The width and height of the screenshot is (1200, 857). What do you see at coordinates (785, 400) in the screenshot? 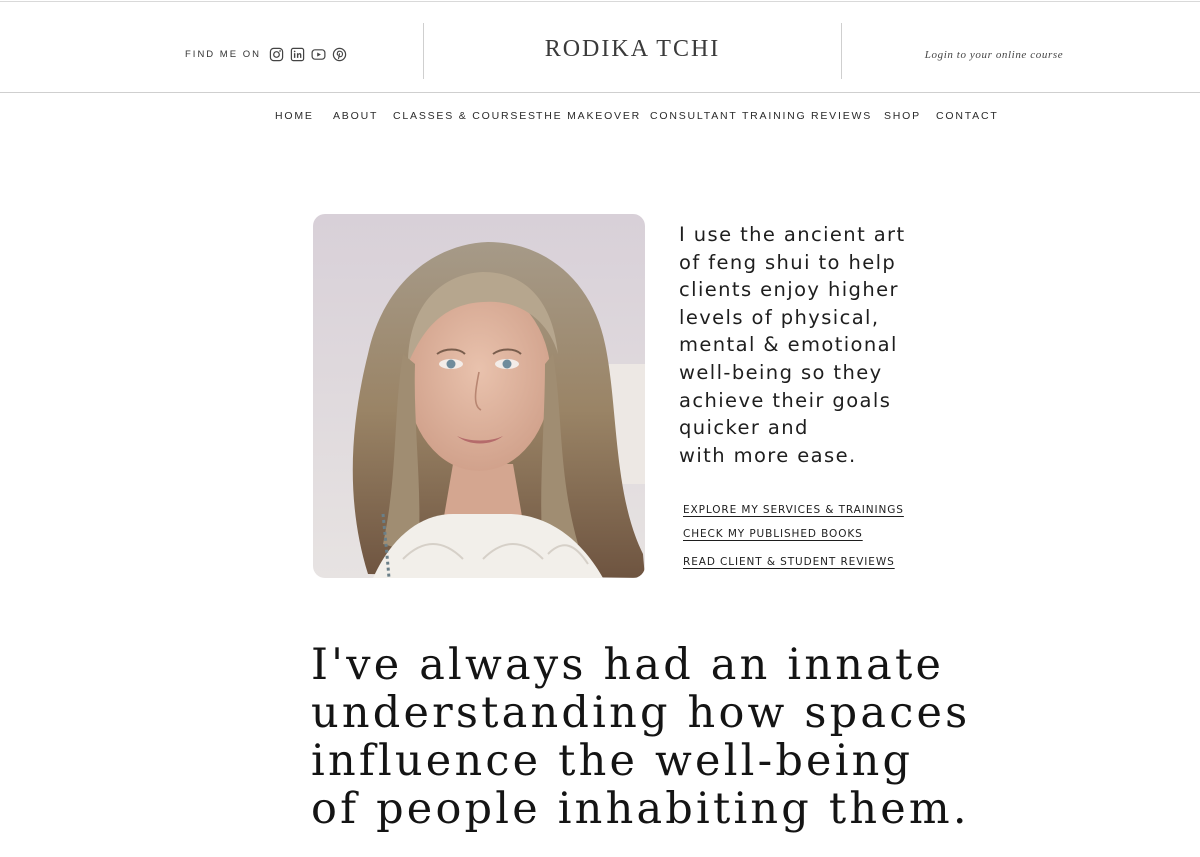
I see `intro-line: achieve their goals` at bounding box center [785, 400].